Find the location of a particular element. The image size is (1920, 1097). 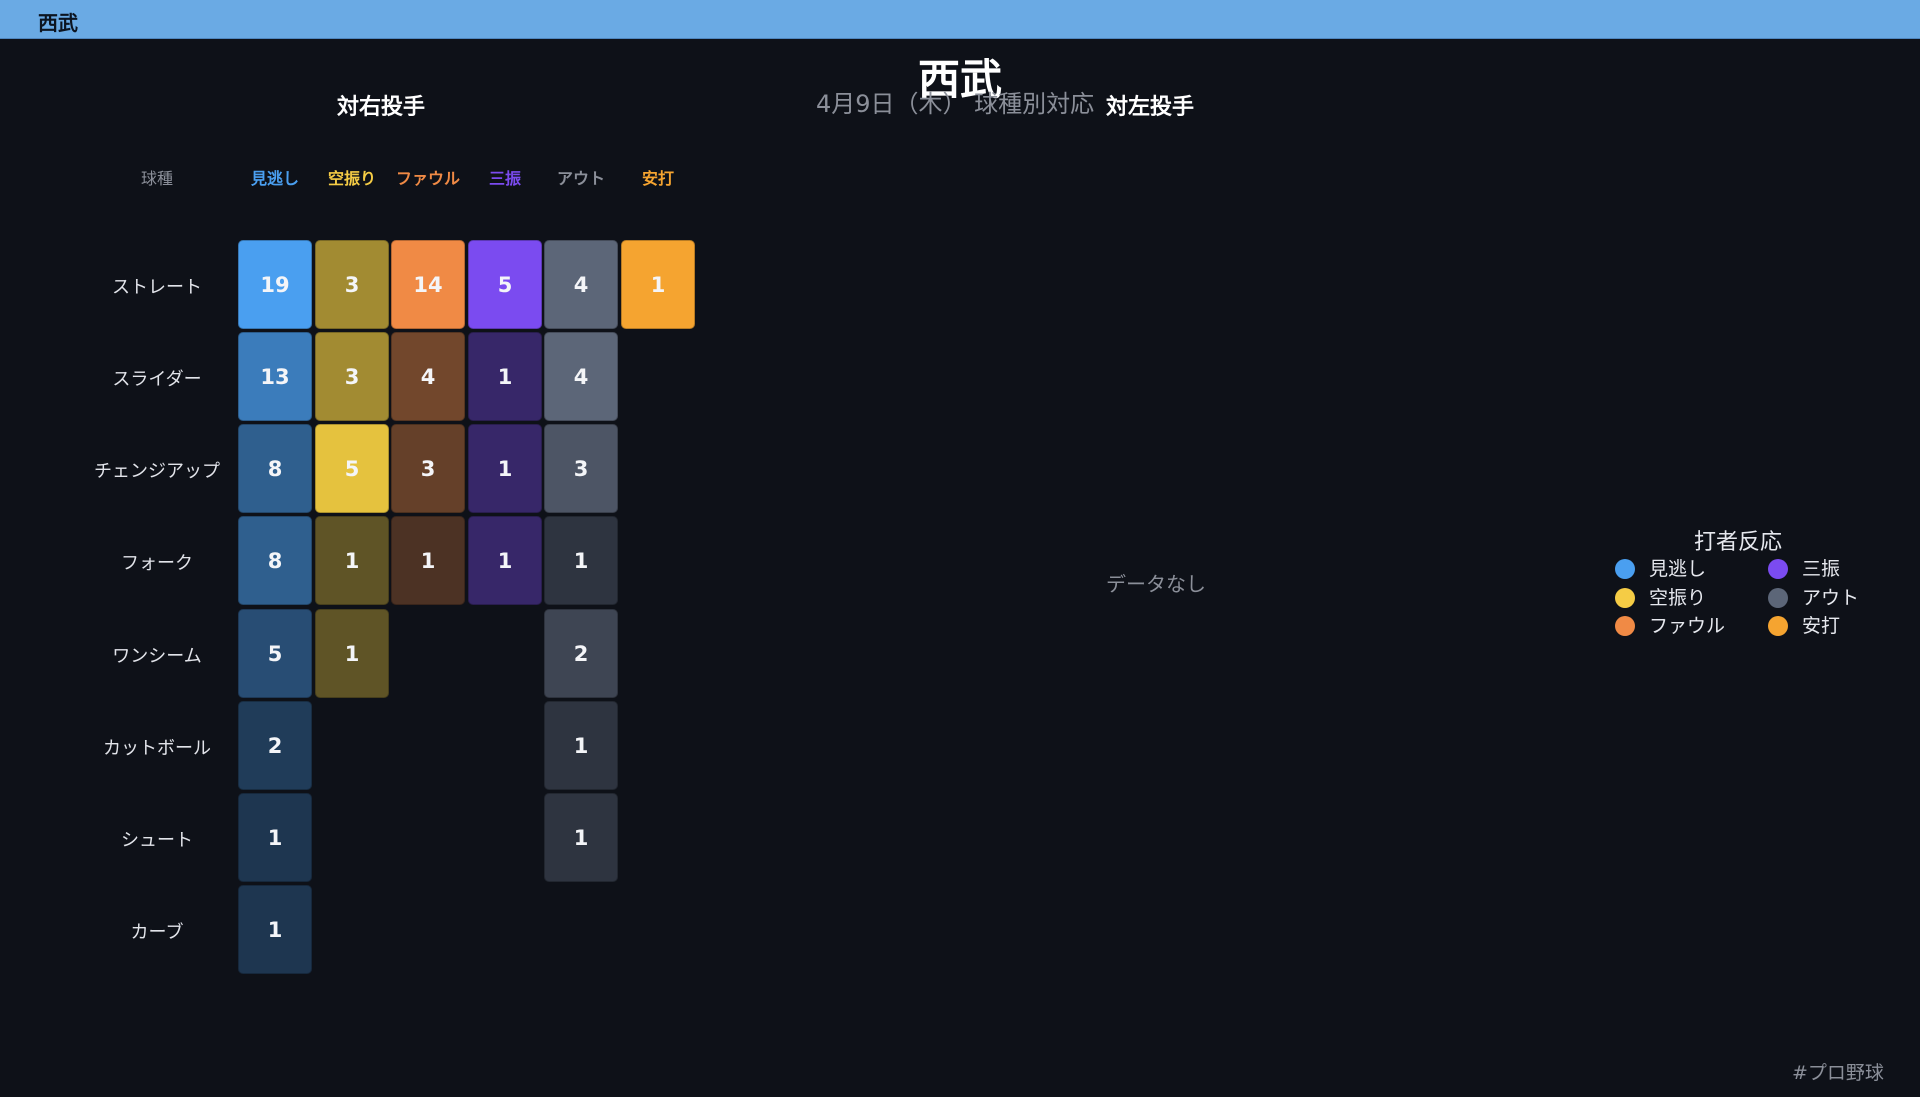

legend-label: ファウル is located at coordinates (1687, 626).